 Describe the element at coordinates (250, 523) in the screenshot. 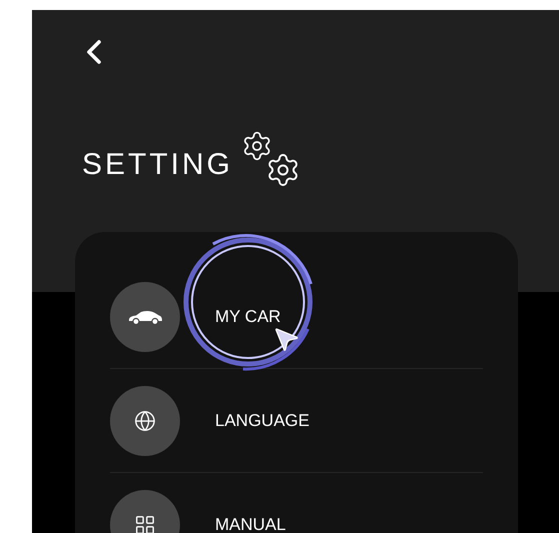

I see `menu-label: MANUAL` at that location.